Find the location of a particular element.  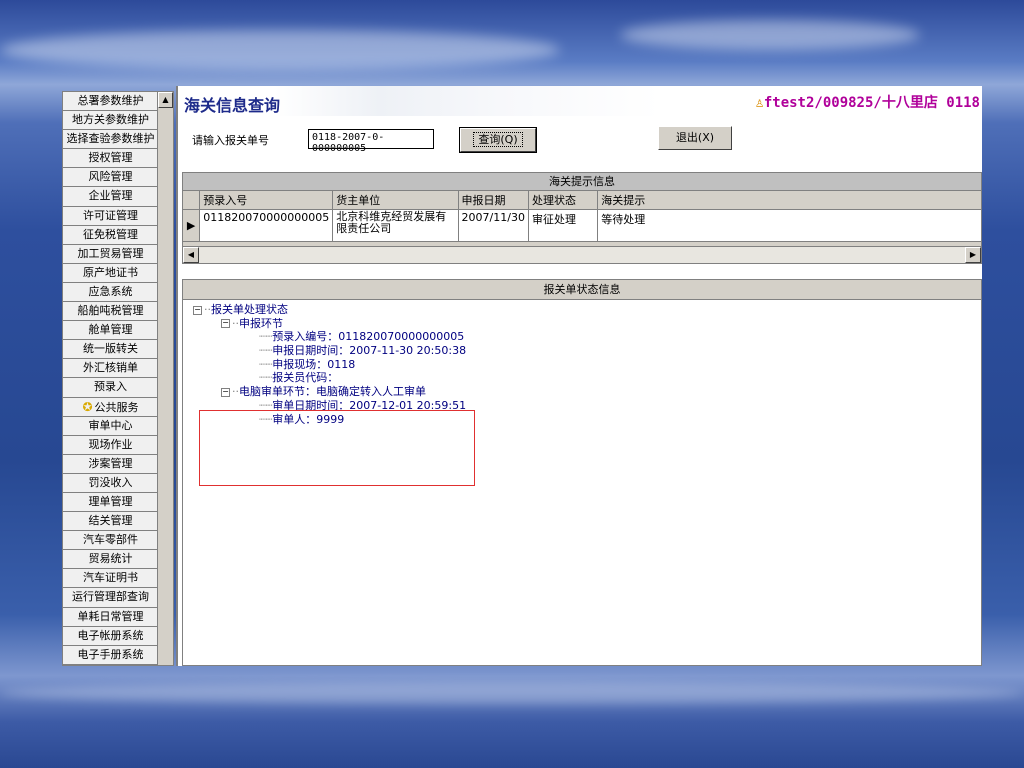

sidebar-item-label: 理单管理 is located at coordinates (110, 501).